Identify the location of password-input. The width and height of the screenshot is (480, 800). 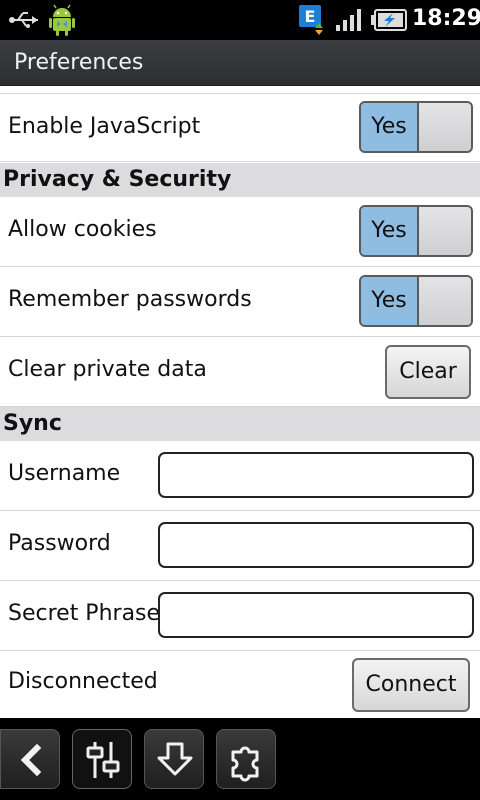
(316, 545).